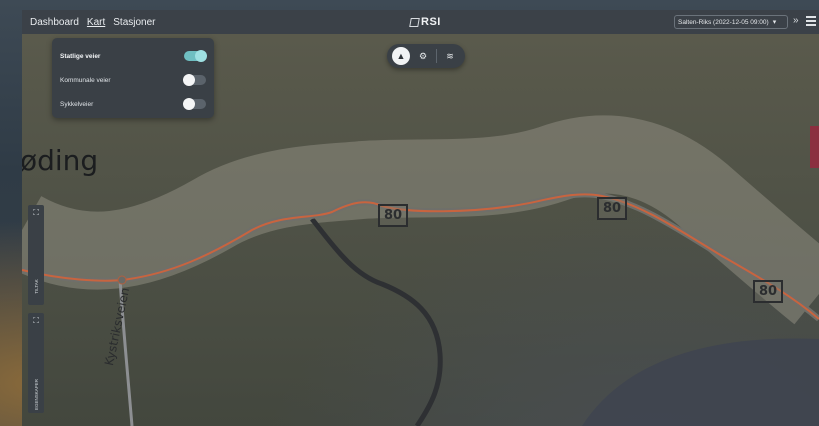 Image resolution: width=819 pixels, height=426 pixels. Describe the element at coordinates (133, 56) in the screenshot. I see `layer-row-statlige: Statlige veier` at that location.